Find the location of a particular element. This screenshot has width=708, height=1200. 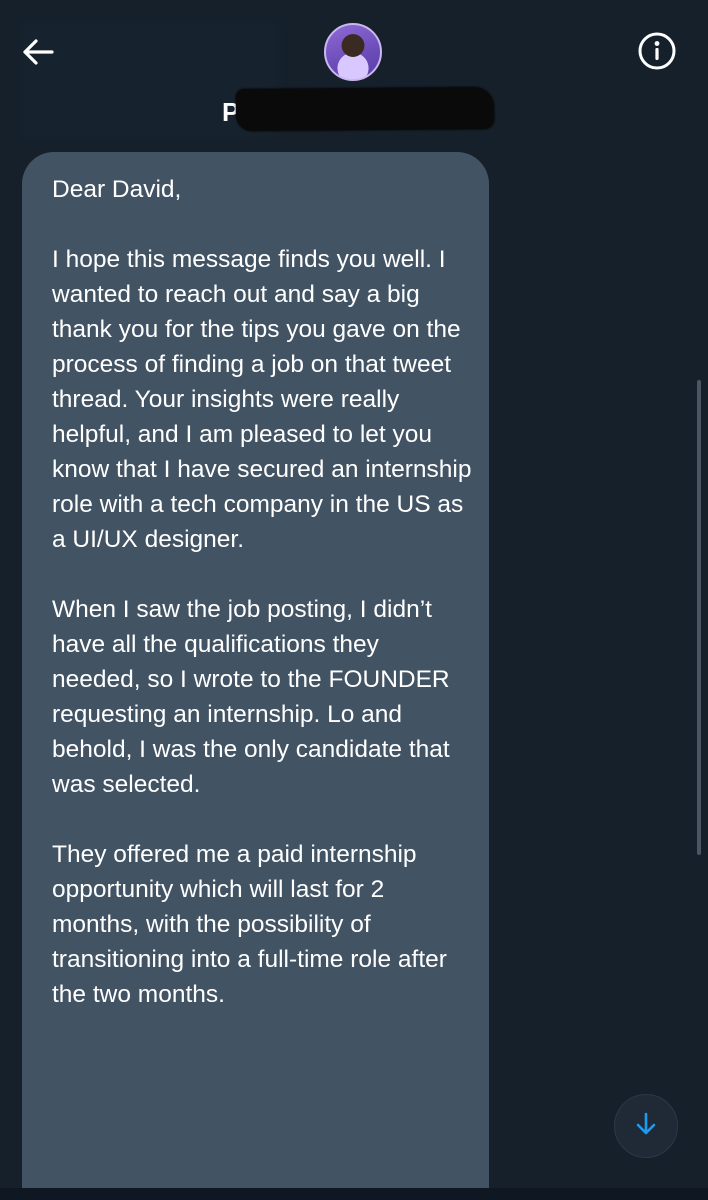

info-circle-icon is located at coordinates (657, 53).